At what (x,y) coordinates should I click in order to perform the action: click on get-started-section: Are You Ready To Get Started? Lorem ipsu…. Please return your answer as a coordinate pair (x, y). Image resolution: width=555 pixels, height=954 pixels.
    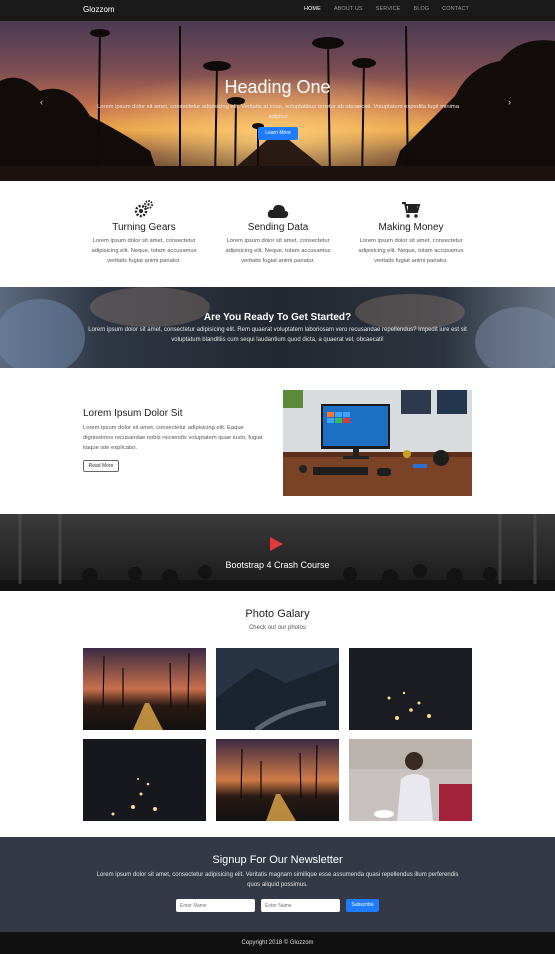
    Looking at the image, I should click on (277, 327).